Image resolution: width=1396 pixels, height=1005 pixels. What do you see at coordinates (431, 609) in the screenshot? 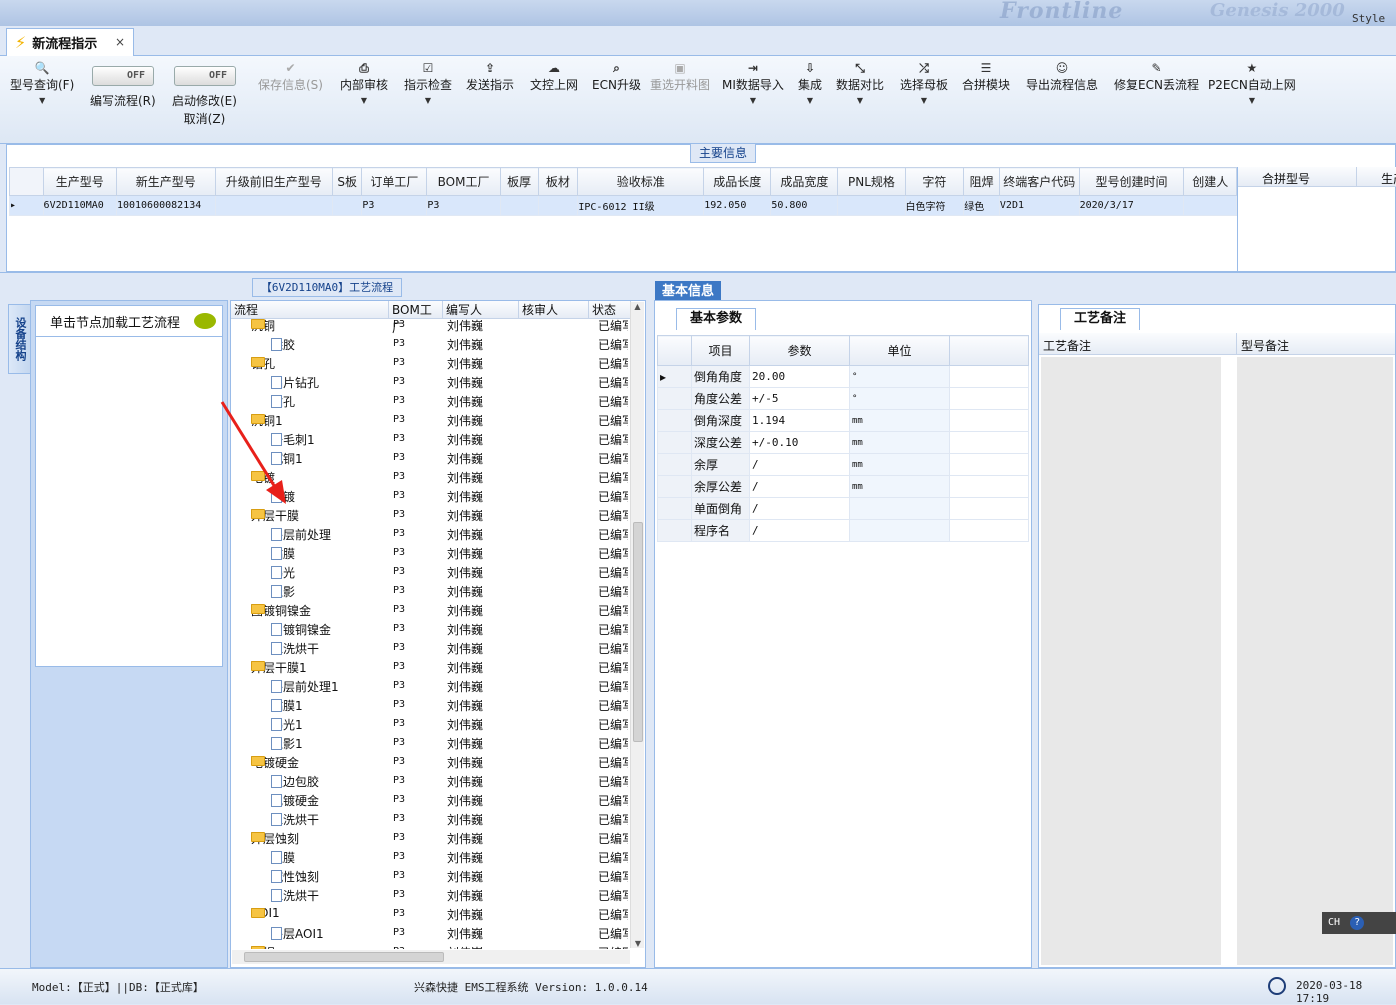
I see `tree-row: −图镀铜镍金 P3 刘伟巍 已编写` at bounding box center [431, 609].